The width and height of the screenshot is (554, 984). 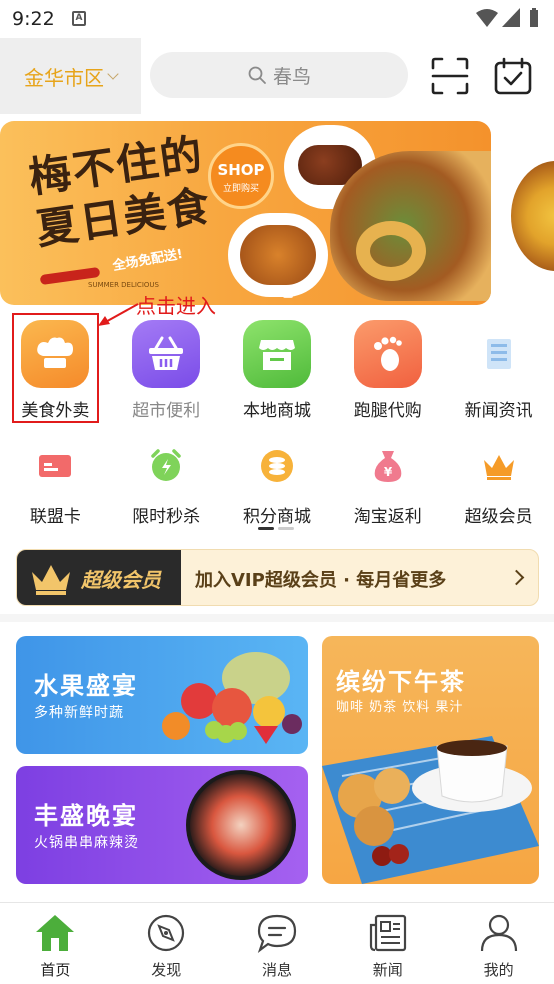 What do you see at coordinates (410, 226) in the screenshot?
I see `wrap-and-onion-rings-image` at bounding box center [410, 226].